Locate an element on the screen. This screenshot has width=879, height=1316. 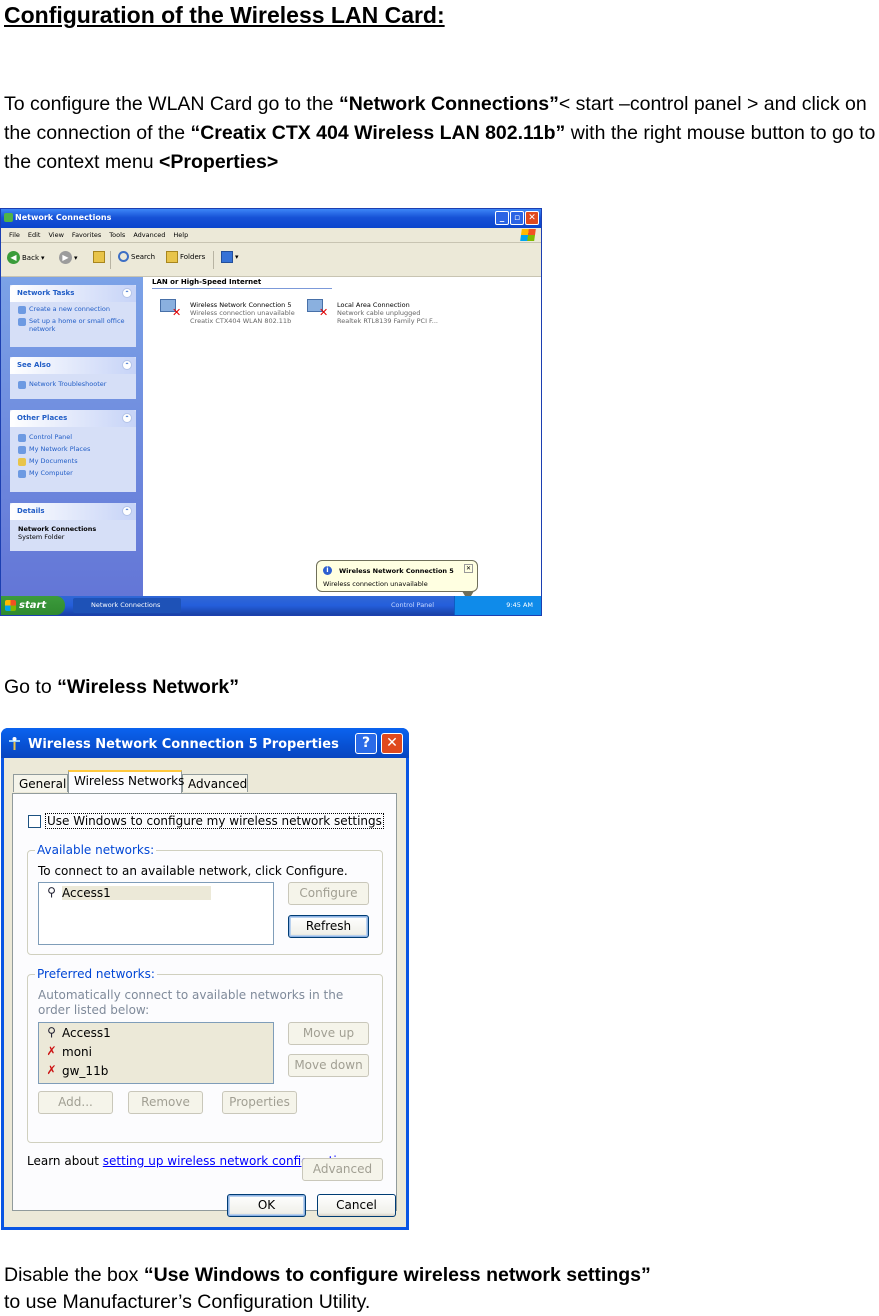
panel-header: Details ⌃ is located at coordinates (73, 511).